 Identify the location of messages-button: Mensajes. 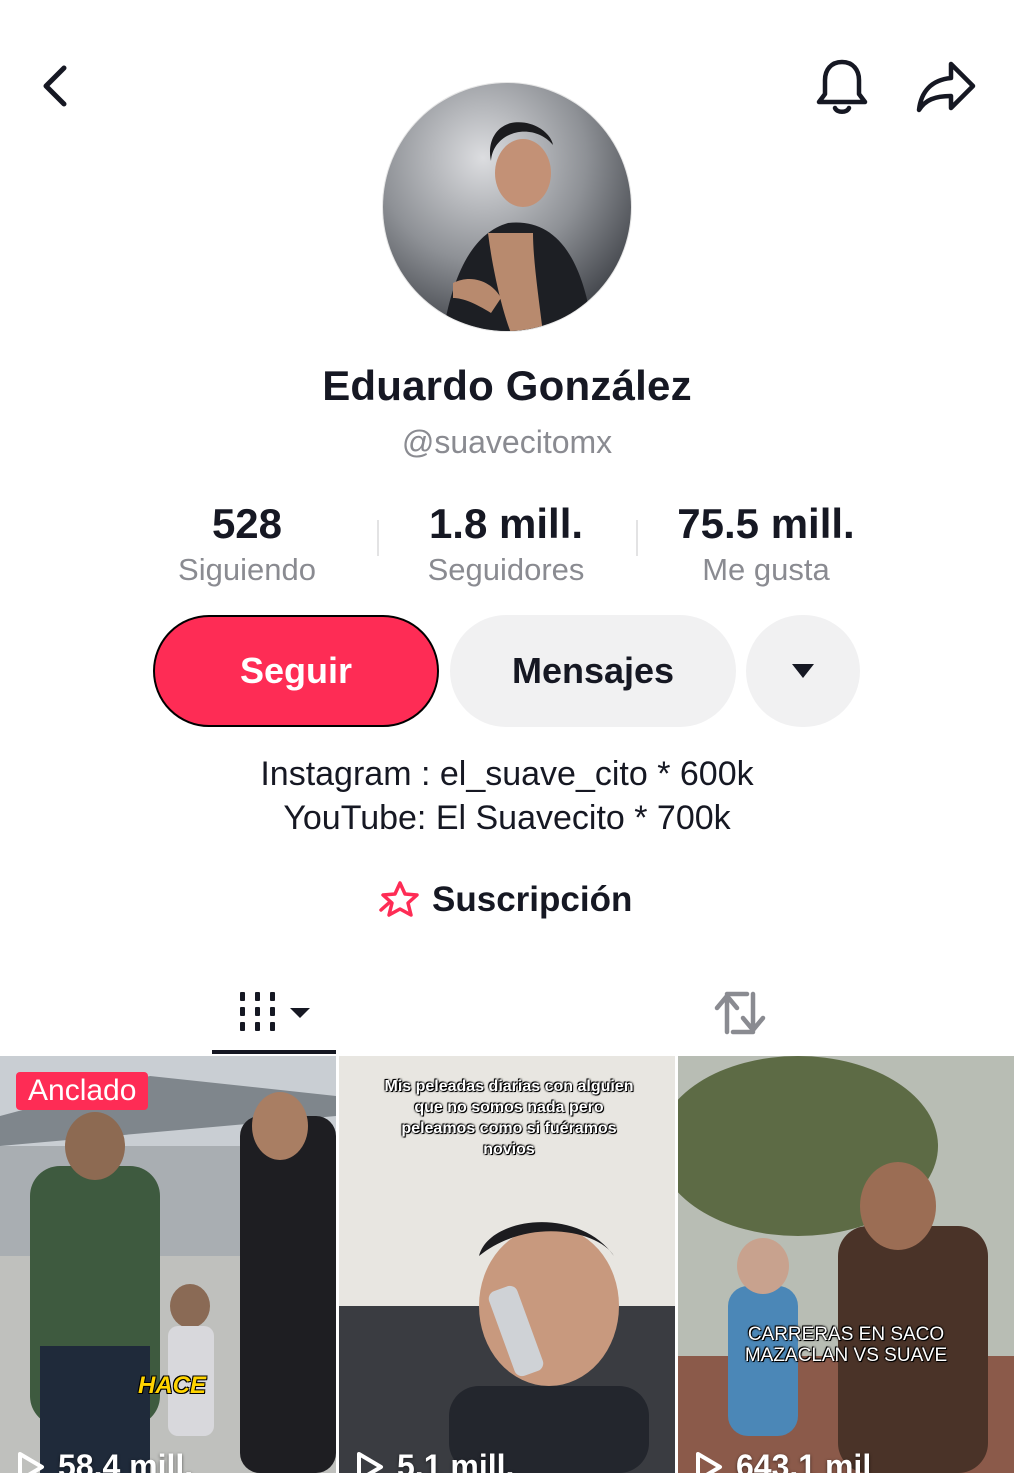
(593, 671).